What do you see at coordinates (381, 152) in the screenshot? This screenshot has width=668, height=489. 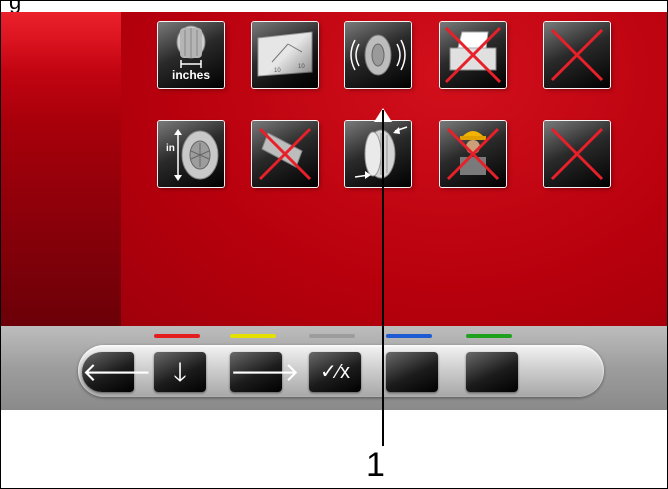 I see `tire-profile-icon` at bounding box center [381, 152].